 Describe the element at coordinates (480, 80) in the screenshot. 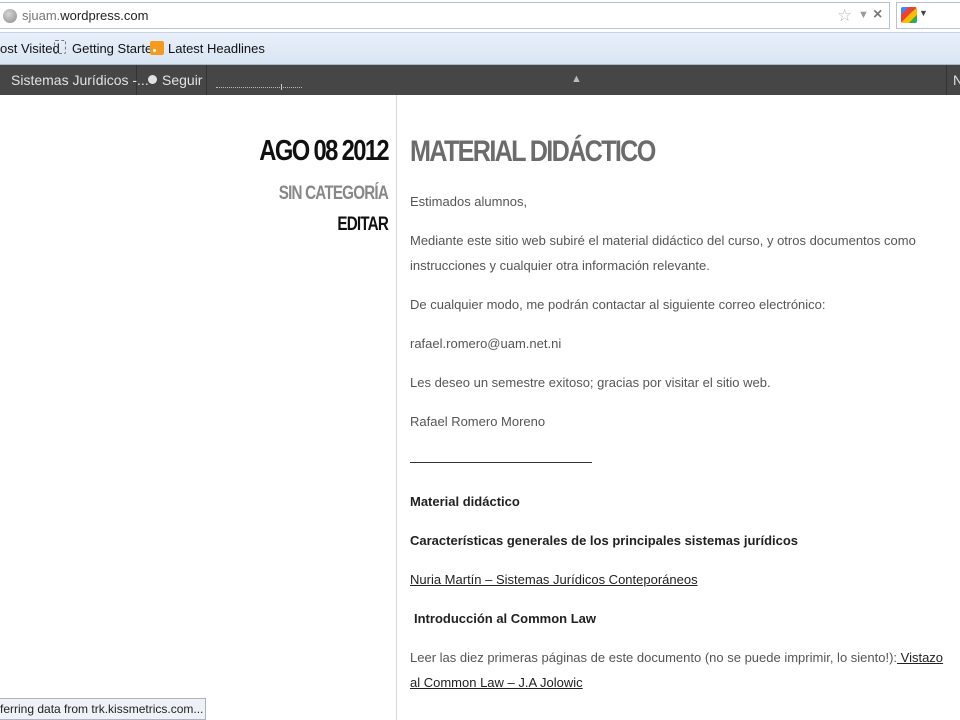

I see `wordpress-admin-bar: Sistemas Jurídicos -... Seguir ▲ N` at that location.